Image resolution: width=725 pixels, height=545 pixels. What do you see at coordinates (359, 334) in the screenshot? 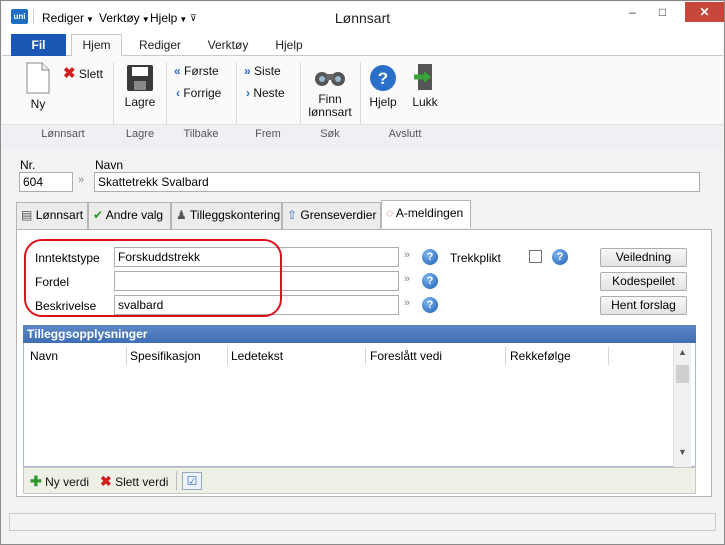
I see `grid-title: Tilleggsopplysninger` at bounding box center [359, 334].